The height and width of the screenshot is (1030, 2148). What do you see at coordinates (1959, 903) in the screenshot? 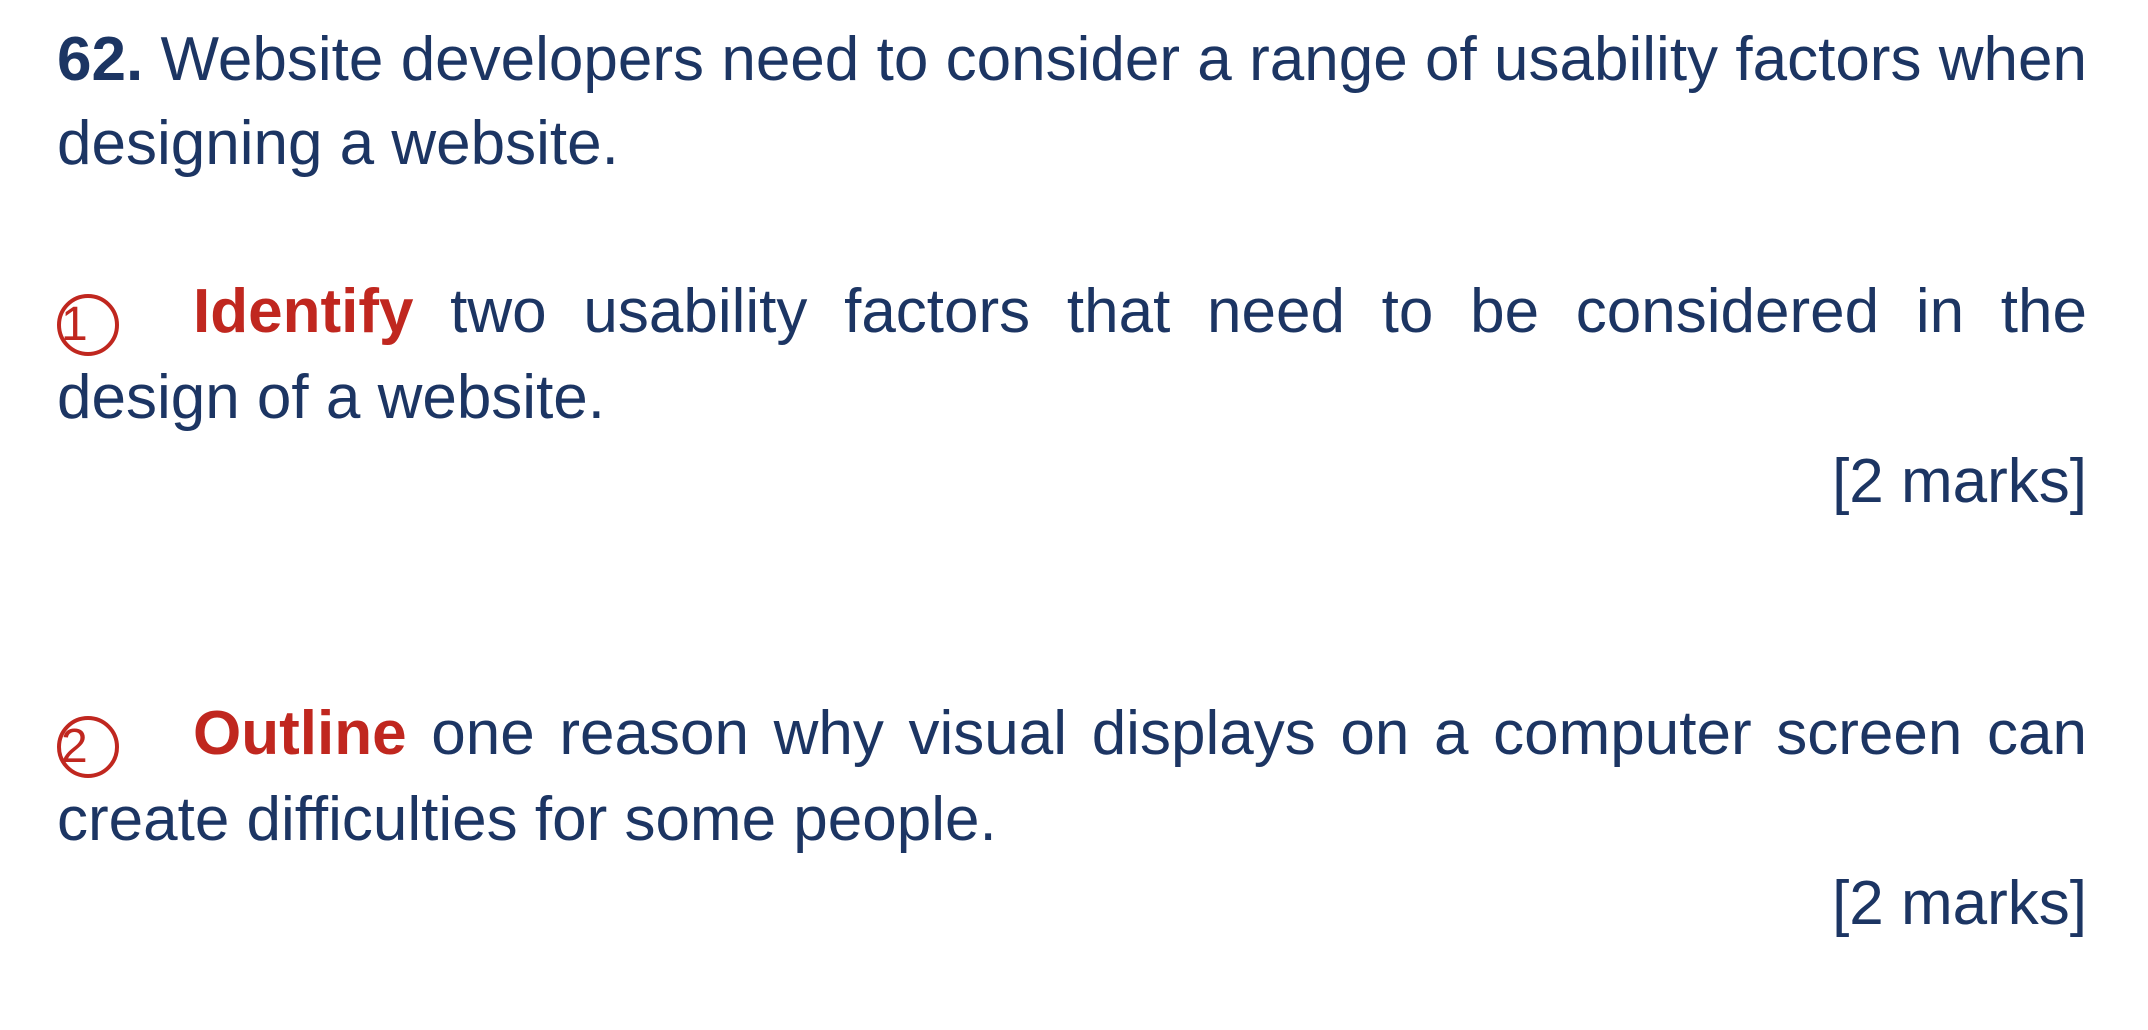
I see `part-2-marks: [2 marks]` at bounding box center [1959, 903].